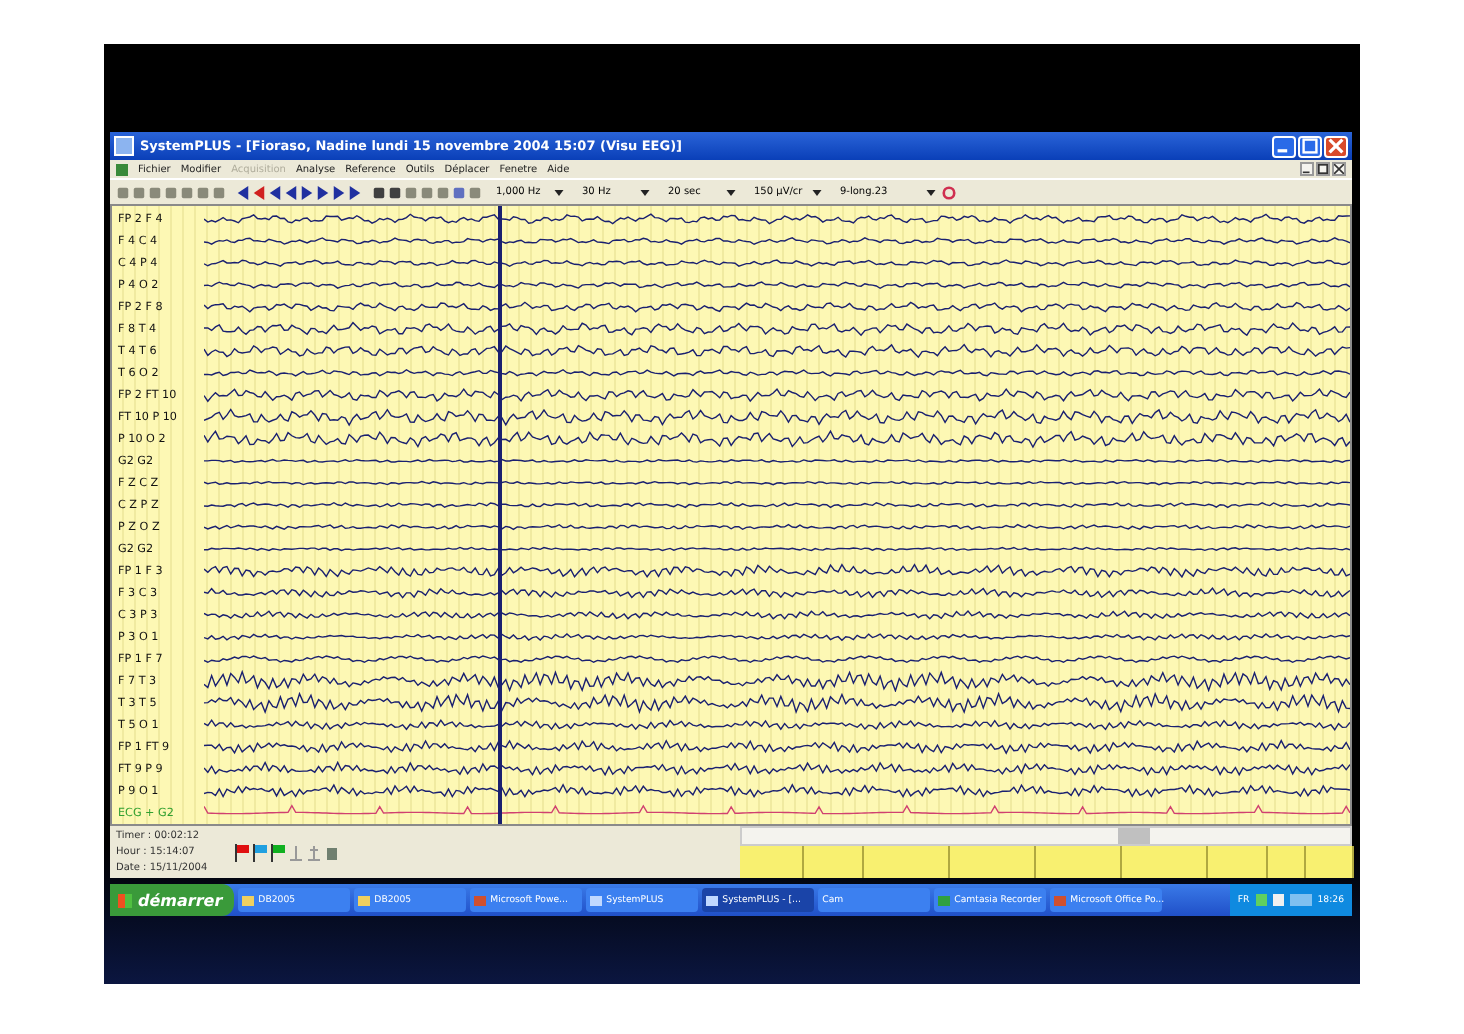 The image size is (1464, 1034). I want to click on windows-logo-icon, so click(125, 900).